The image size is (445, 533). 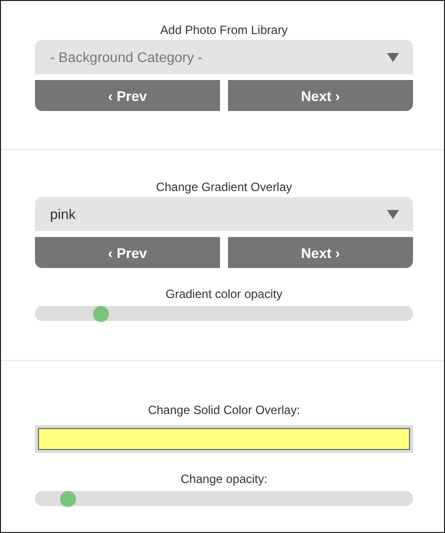 What do you see at coordinates (224, 410) in the screenshot?
I see `section-label: Change Solid Color Overlay:` at bounding box center [224, 410].